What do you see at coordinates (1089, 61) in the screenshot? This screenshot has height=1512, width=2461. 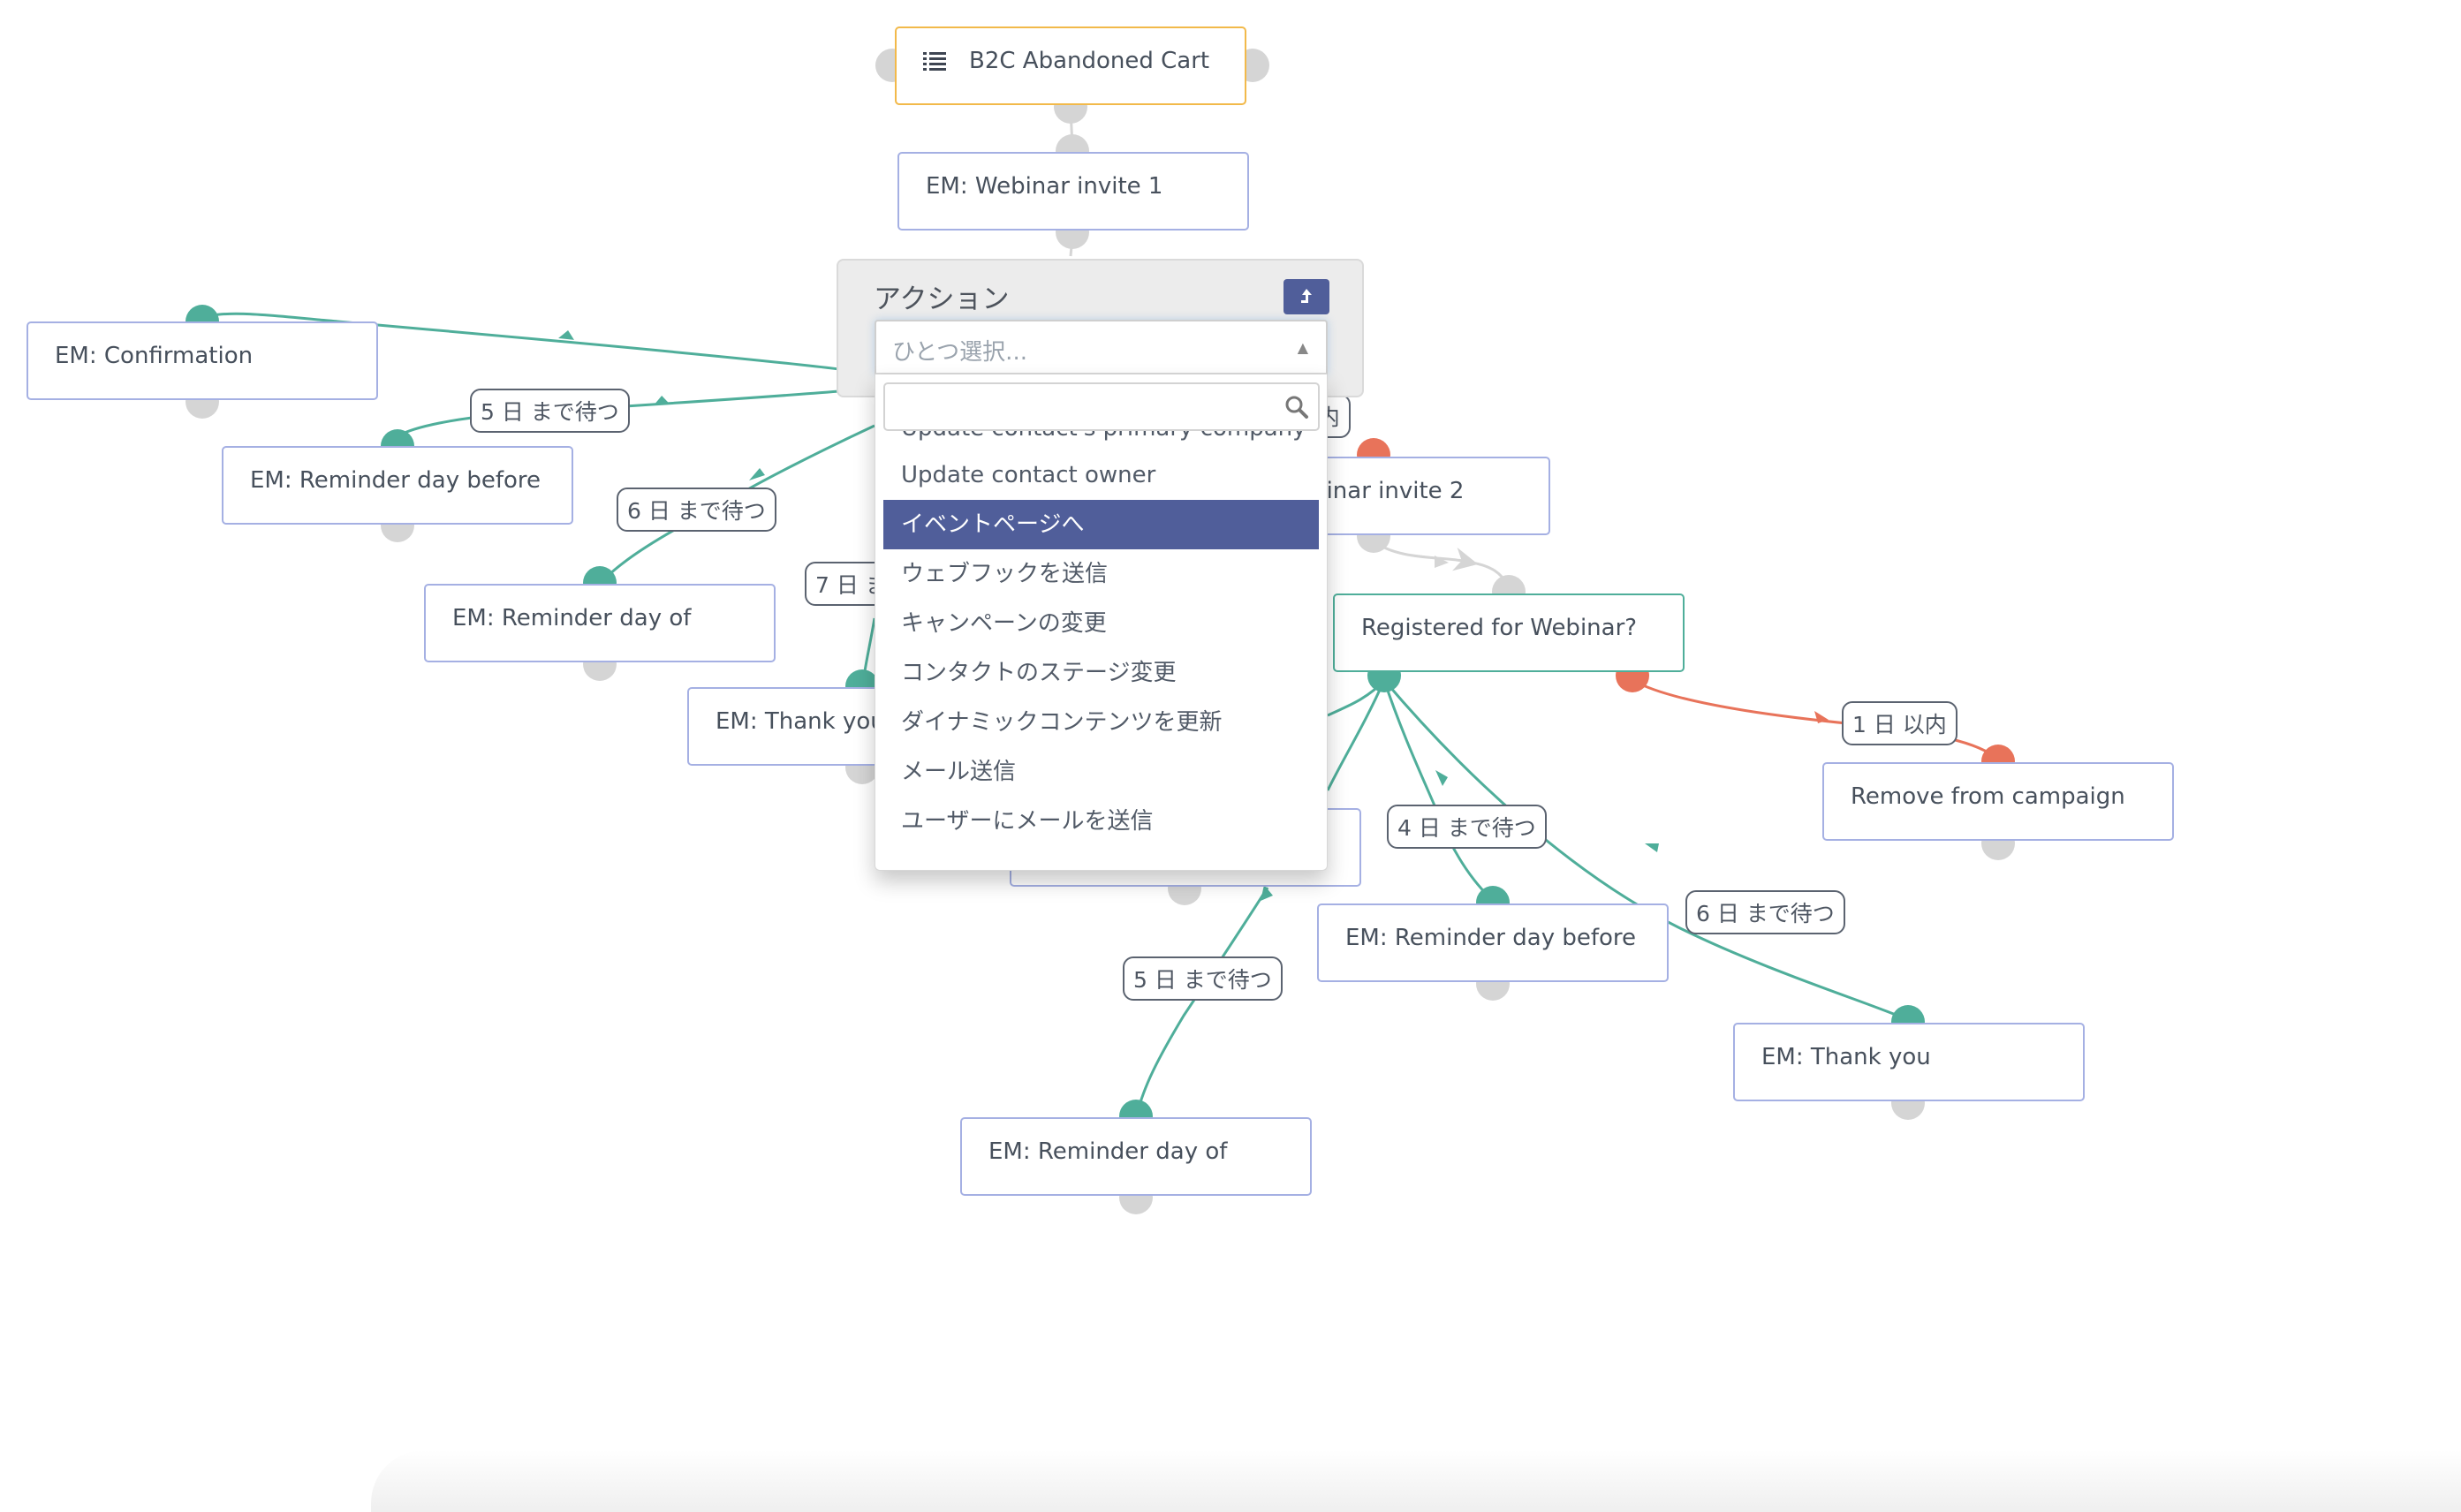 I see `node-label: B2C Abandoned Cart` at bounding box center [1089, 61].